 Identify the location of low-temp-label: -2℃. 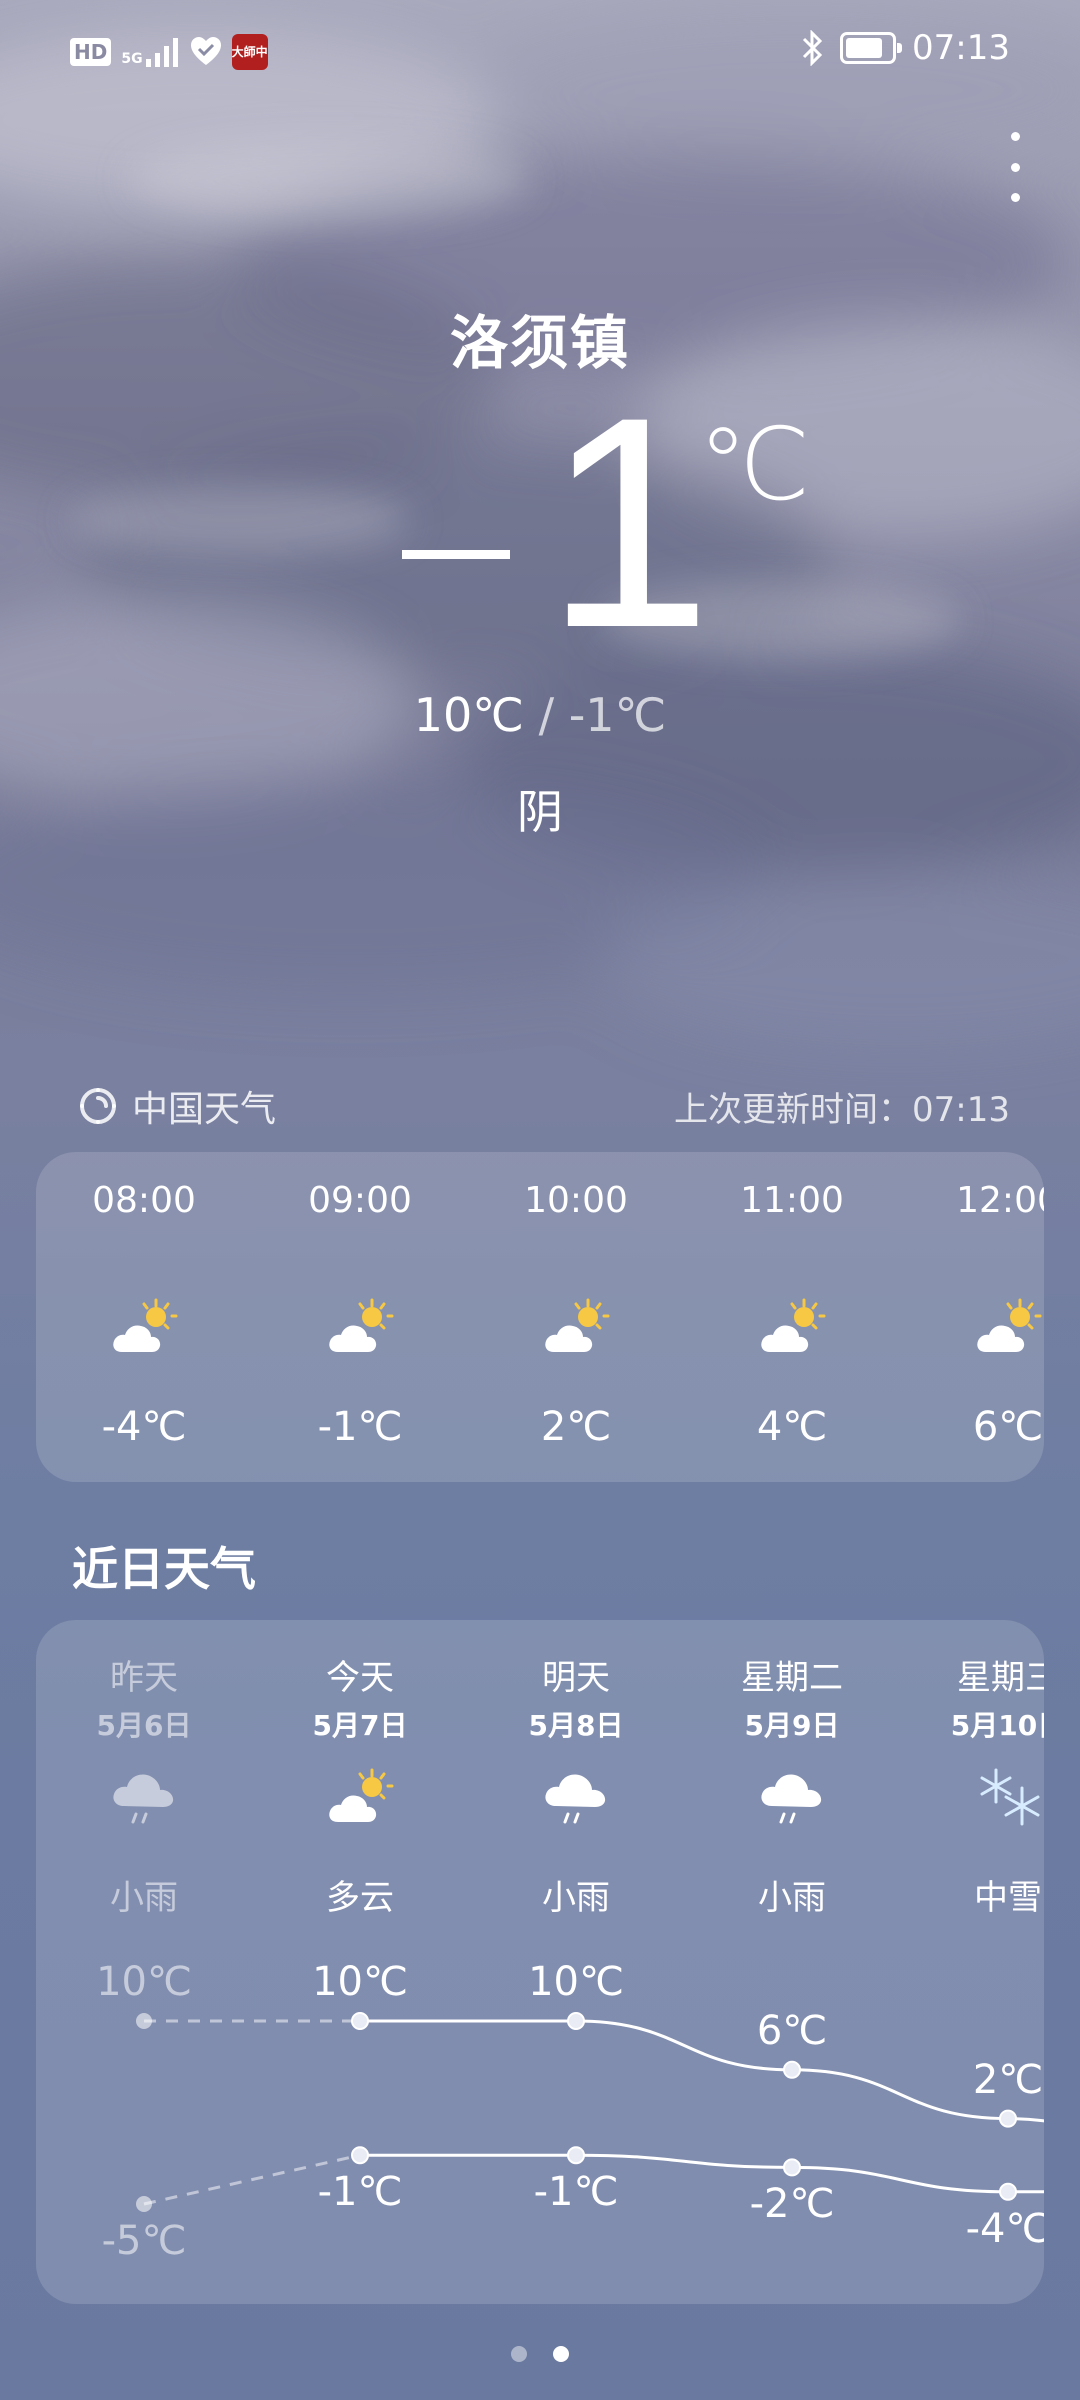
(792, 2204).